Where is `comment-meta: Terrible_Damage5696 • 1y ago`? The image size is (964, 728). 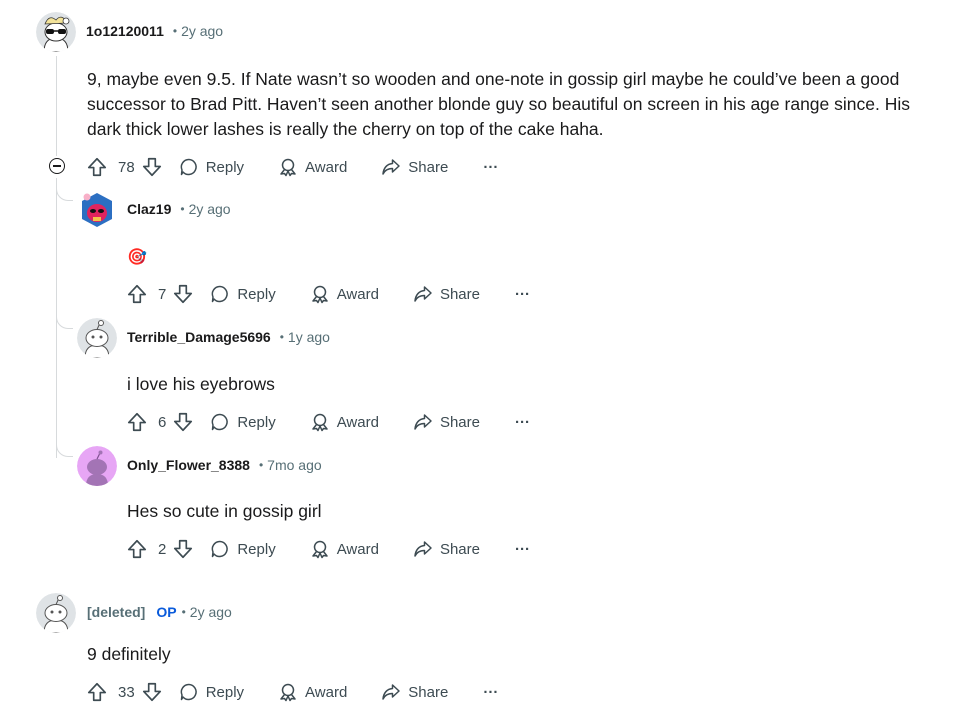
comment-meta: Terrible_Damage5696 • 1y ago is located at coordinates (228, 337).